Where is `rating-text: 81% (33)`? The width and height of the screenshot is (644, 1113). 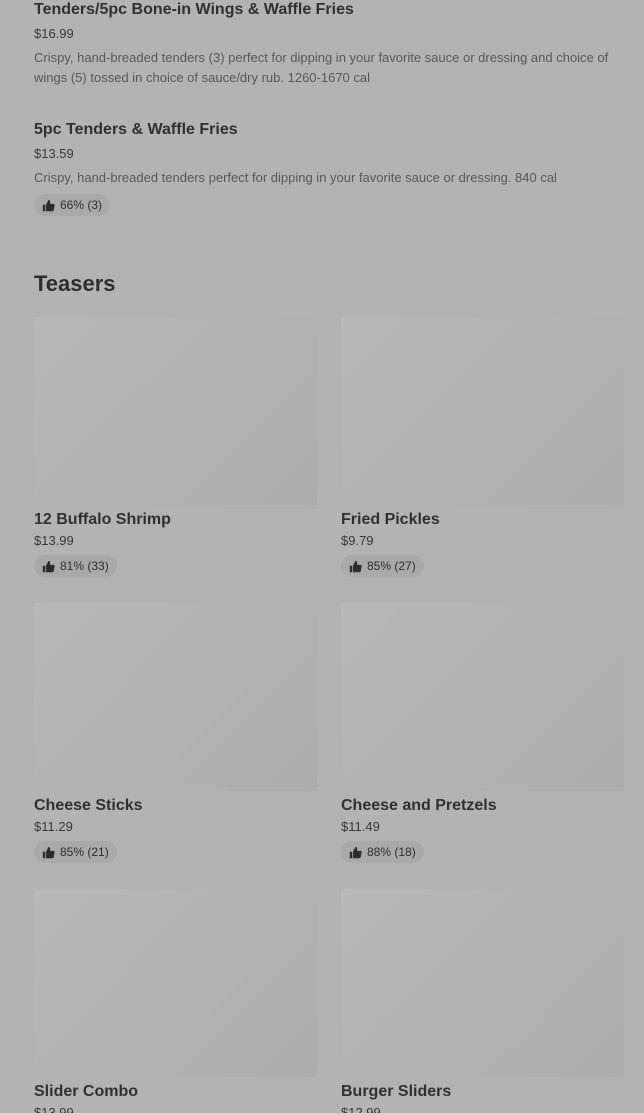 rating-text: 81% (33) is located at coordinates (84, 566).